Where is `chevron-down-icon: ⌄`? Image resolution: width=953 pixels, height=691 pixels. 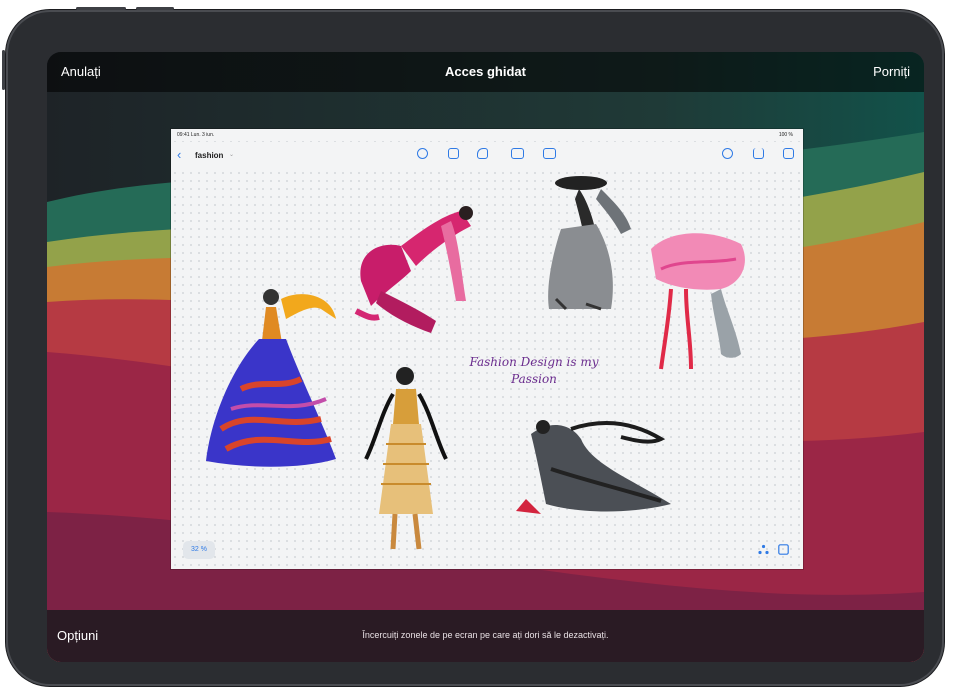 chevron-down-icon: ⌄ is located at coordinates (231, 154).